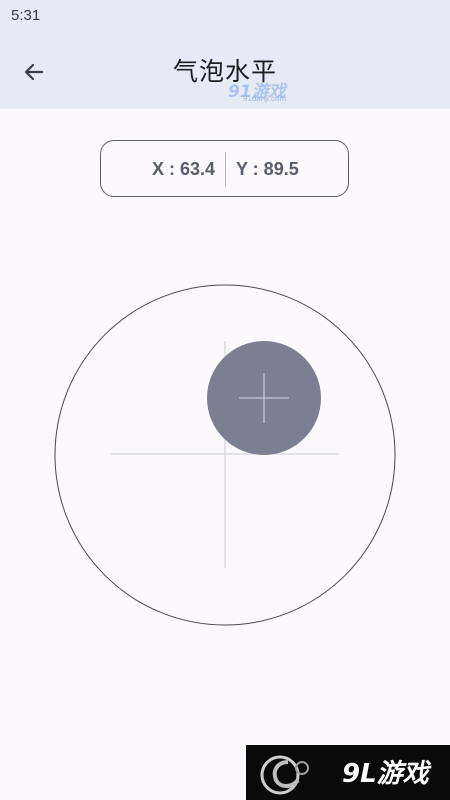 This screenshot has width=450, height=800. Describe the element at coordinates (284, 775) in the screenshot. I see `watermark-emblem-icon` at that location.